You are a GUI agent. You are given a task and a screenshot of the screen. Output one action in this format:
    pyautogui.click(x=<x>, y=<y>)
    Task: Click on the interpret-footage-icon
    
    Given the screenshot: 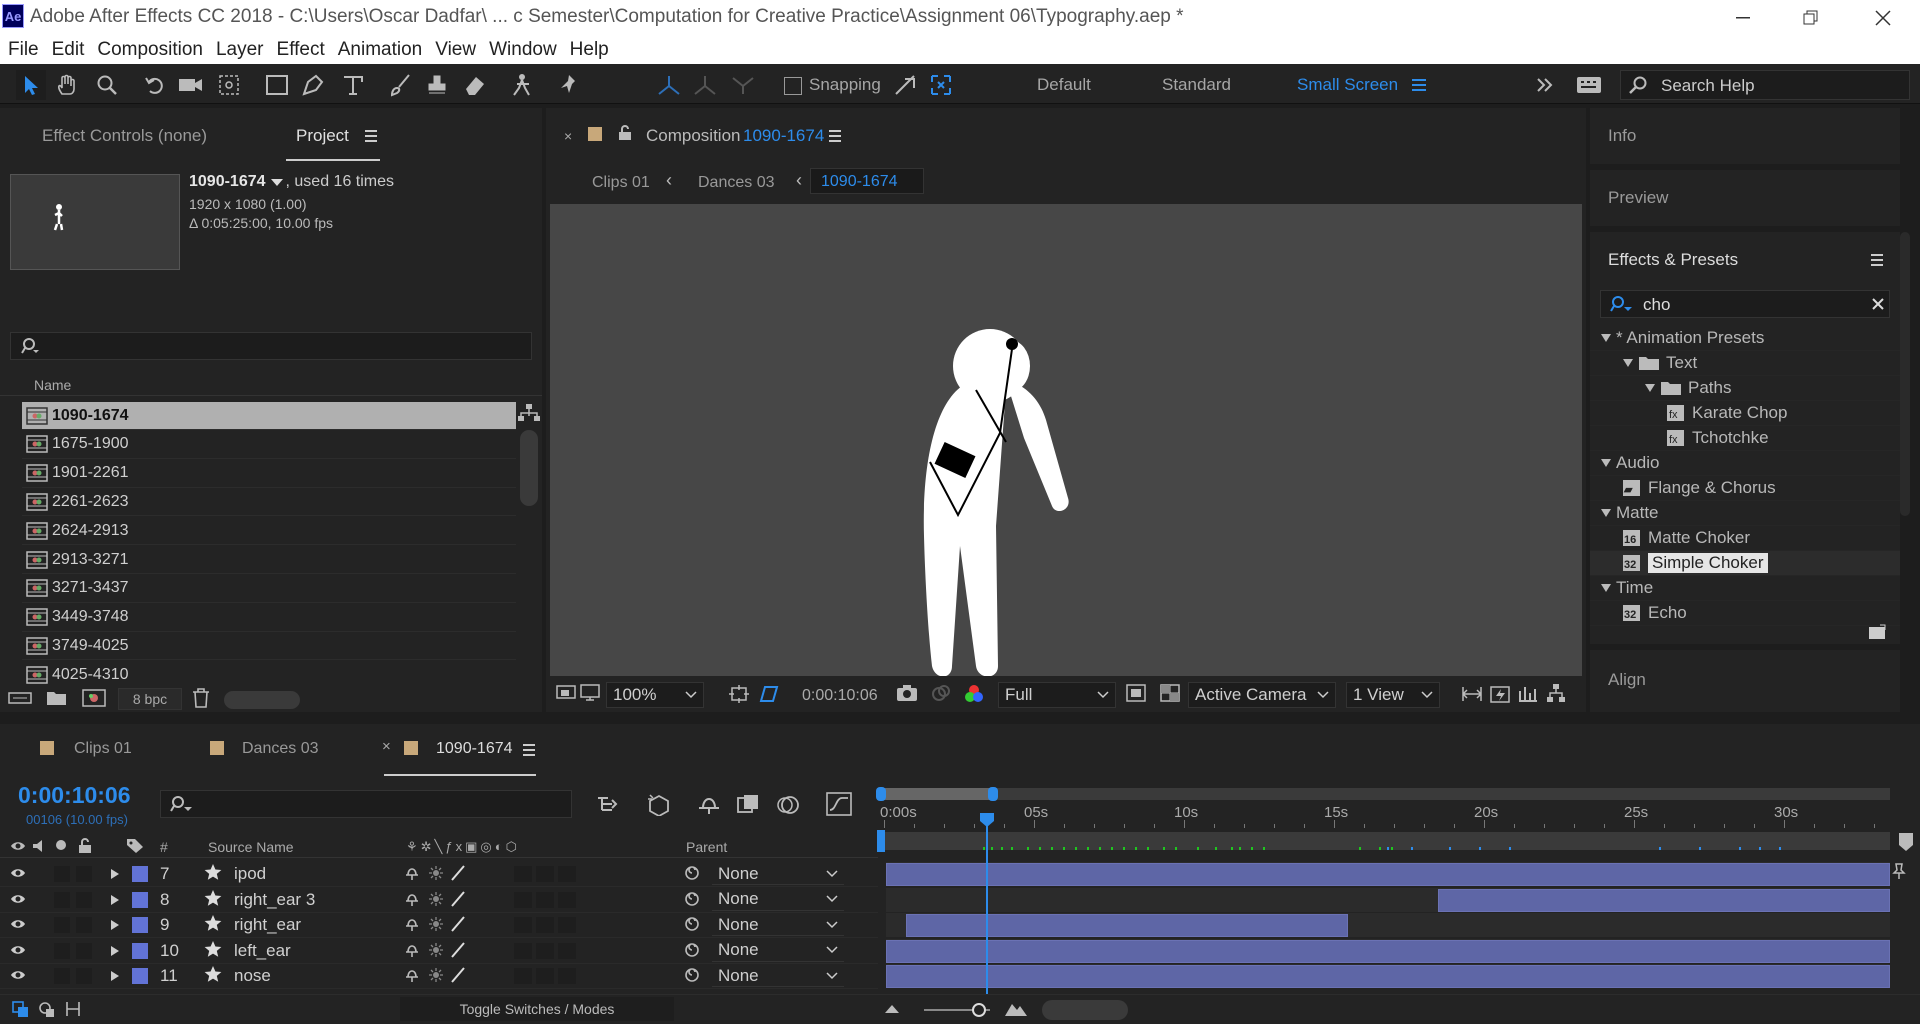 What is the action you would take?
    pyautogui.click(x=20, y=698)
    